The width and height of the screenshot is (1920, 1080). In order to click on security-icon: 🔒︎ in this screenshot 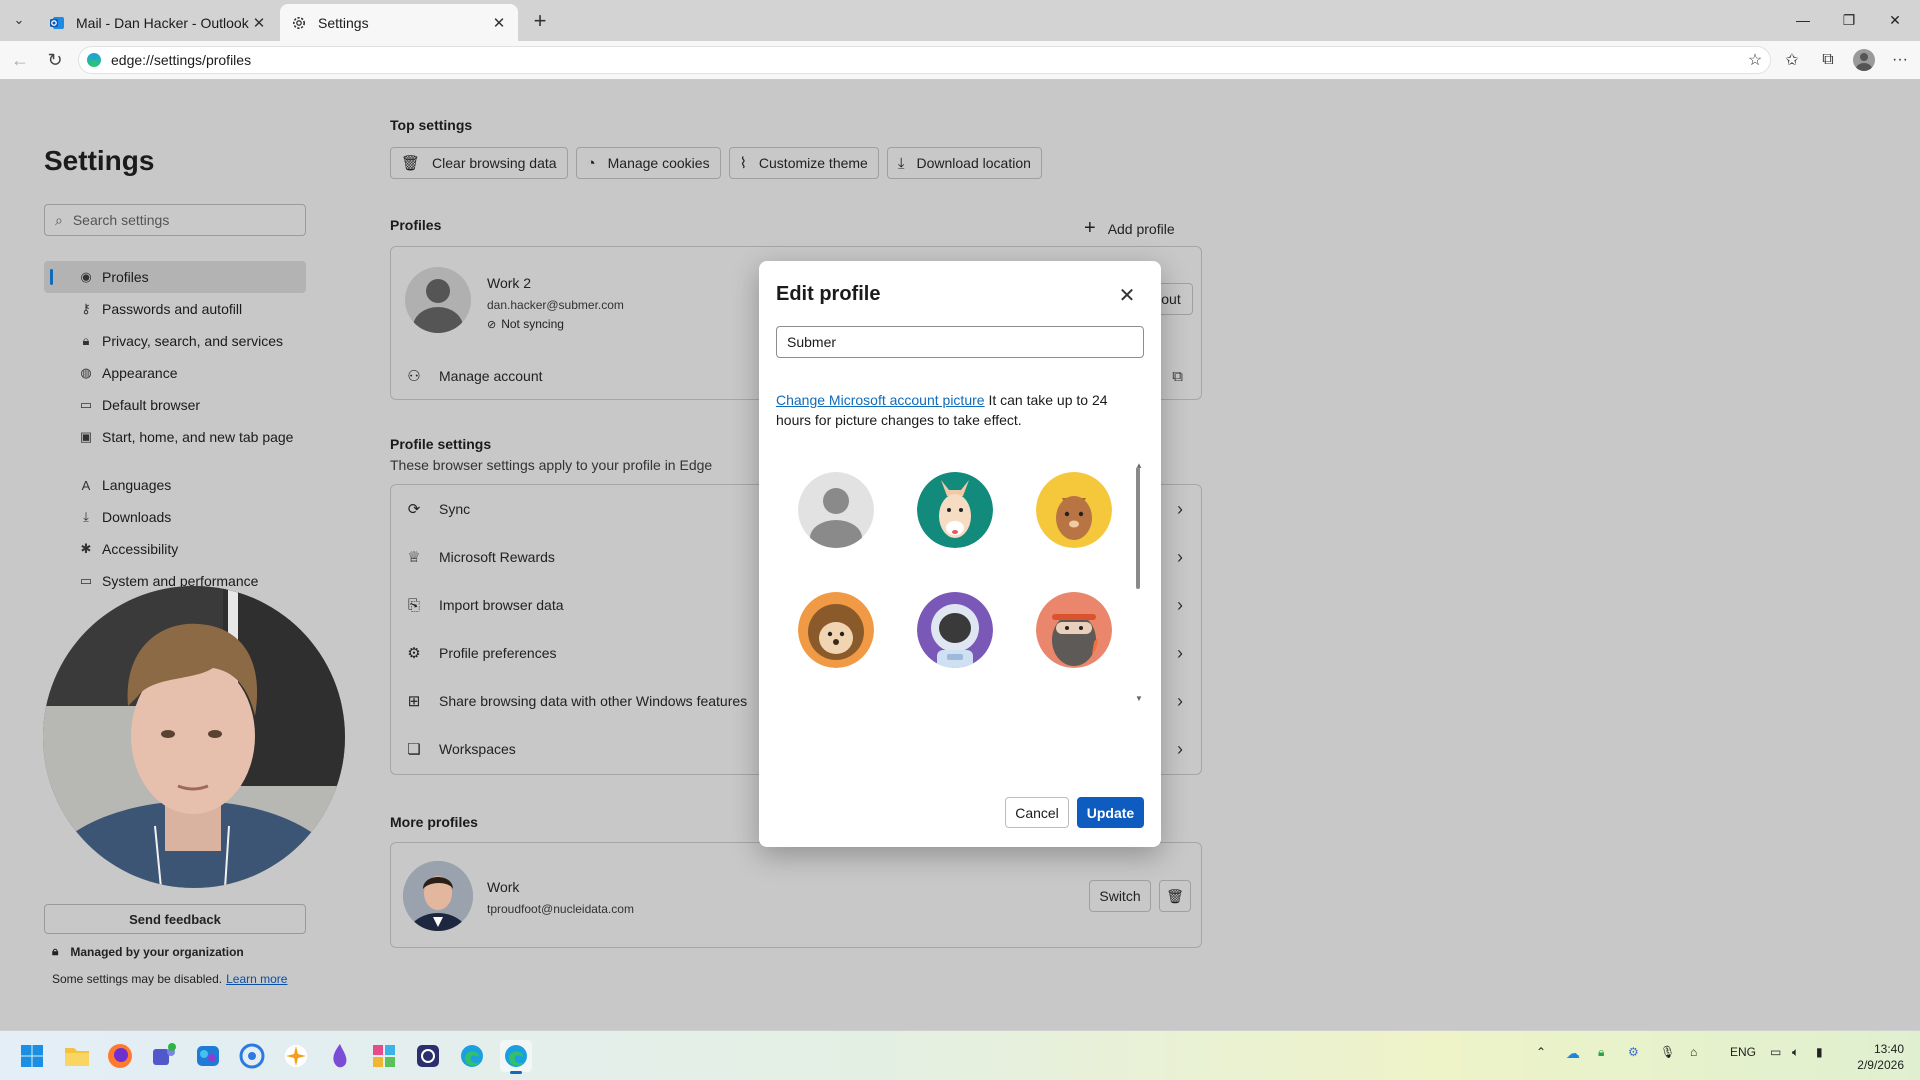, I will do `click(1601, 1052)`.